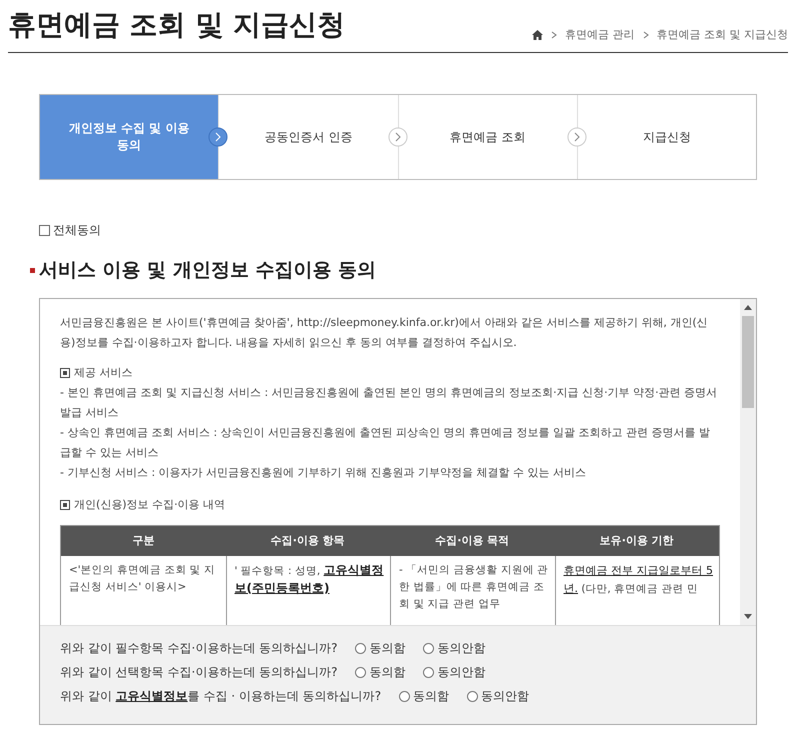  Describe the element at coordinates (748, 307) in the screenshot. I see `scroll-up-icon` at that location.